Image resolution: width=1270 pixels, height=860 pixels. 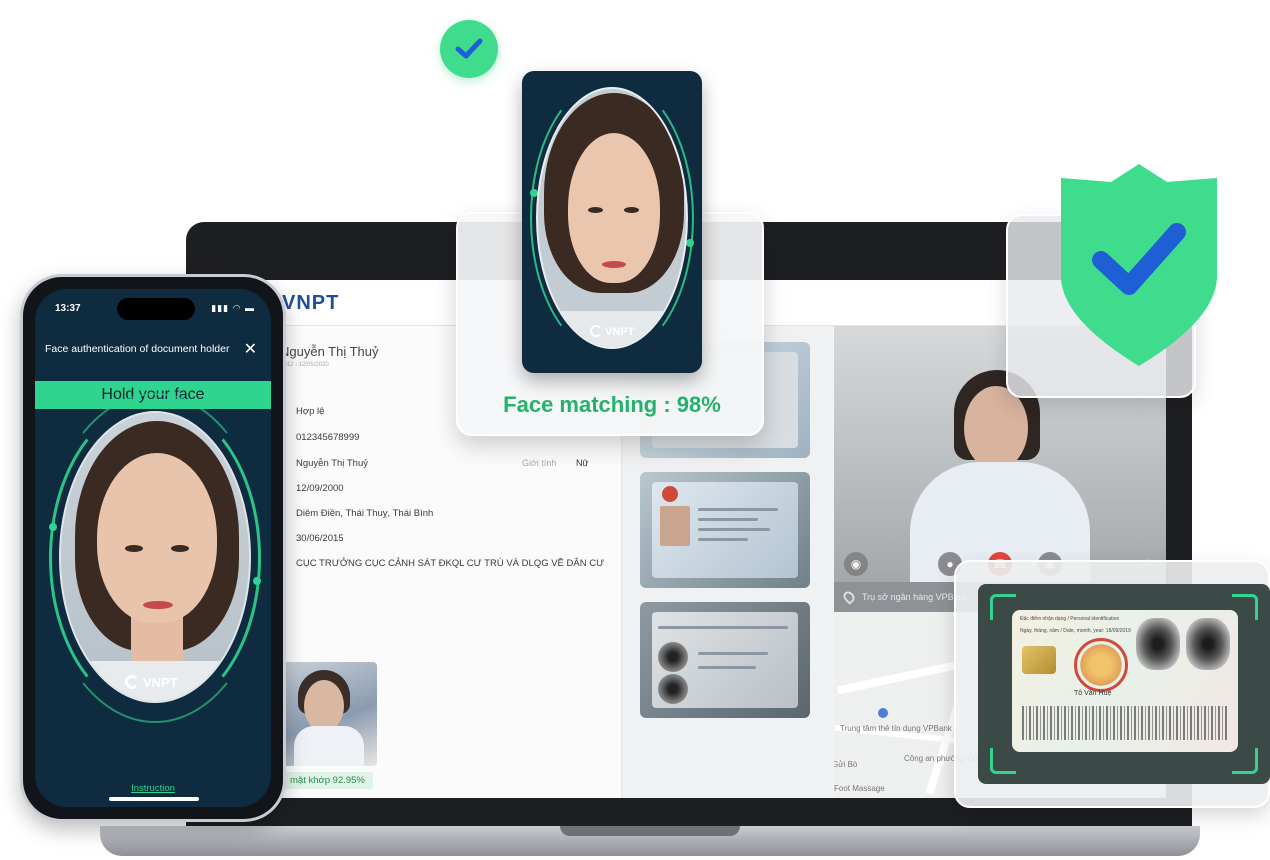 I want to click on location-pin-icon, so click(x=849, y=597).